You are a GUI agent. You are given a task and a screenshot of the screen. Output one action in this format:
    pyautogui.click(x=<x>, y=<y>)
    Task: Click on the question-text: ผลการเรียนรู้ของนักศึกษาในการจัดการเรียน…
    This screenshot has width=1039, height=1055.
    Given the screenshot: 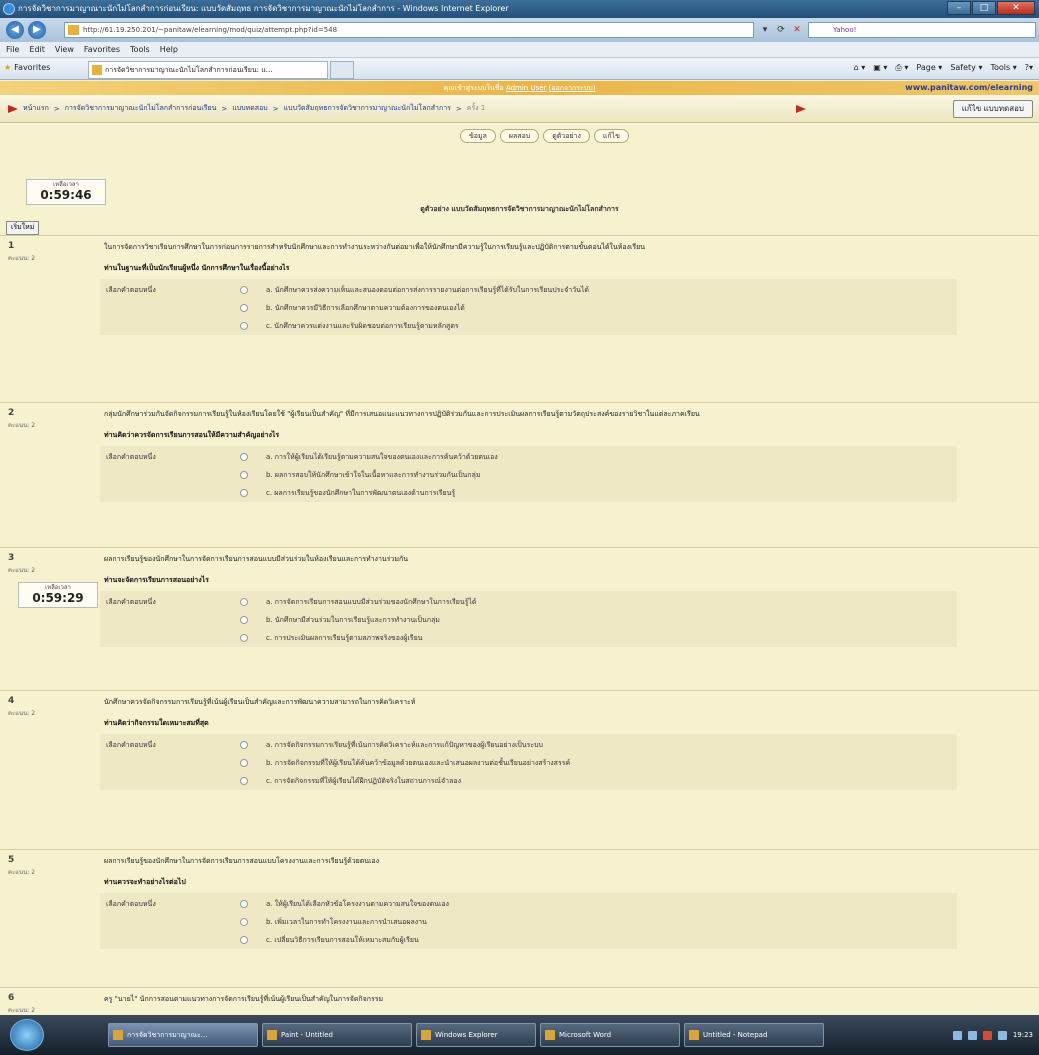 What is the action you would take?
    pyautogui.click(x=242, y=861)
    